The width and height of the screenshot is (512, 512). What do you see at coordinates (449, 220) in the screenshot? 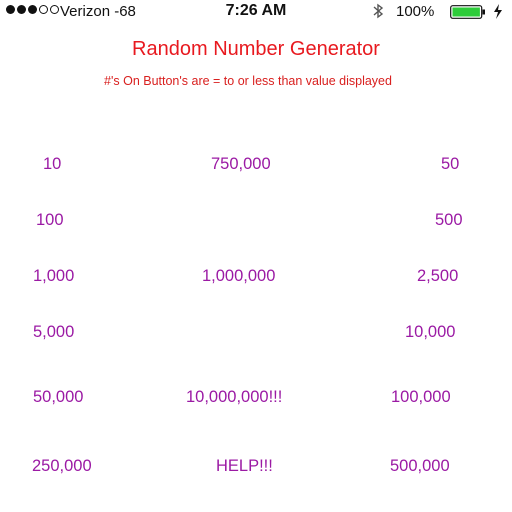
I see `button-500: 500` at bounding box center [449, 220].